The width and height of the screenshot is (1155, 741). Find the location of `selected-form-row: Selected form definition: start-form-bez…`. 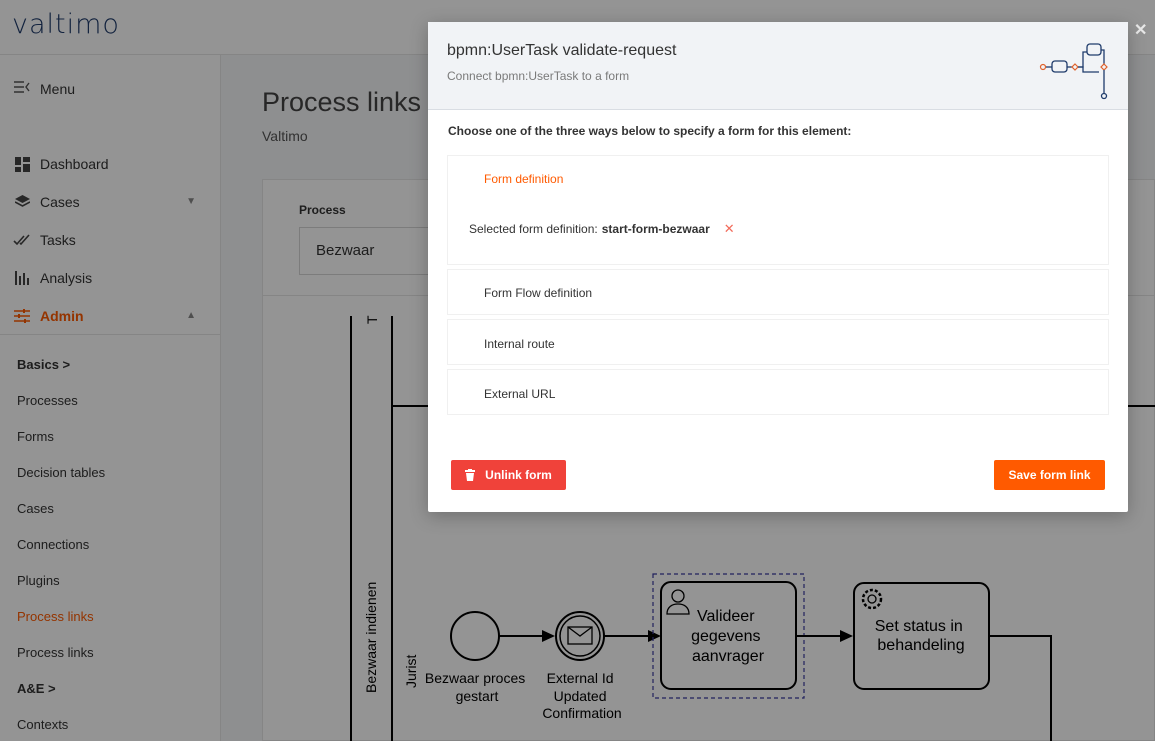

selected-form-row: Selected form definition: start-form-bez… is located at coordinates (602, 229).